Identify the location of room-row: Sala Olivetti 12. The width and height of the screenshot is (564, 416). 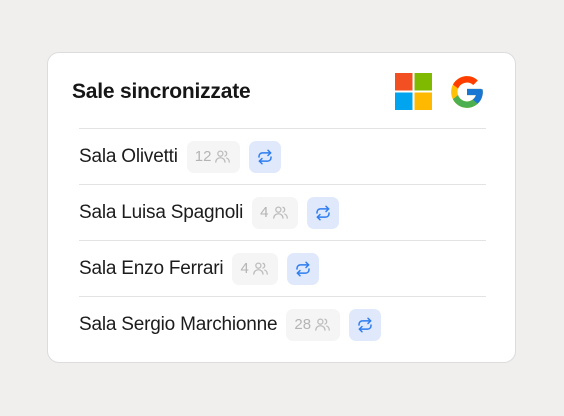
(282, 156).